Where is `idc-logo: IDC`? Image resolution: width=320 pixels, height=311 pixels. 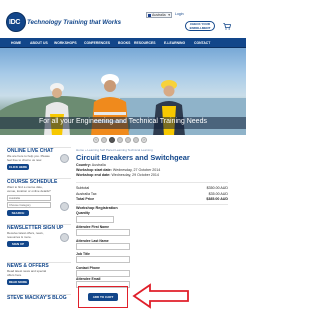
idc-logo: IDC is located at coordinates (16, 22).